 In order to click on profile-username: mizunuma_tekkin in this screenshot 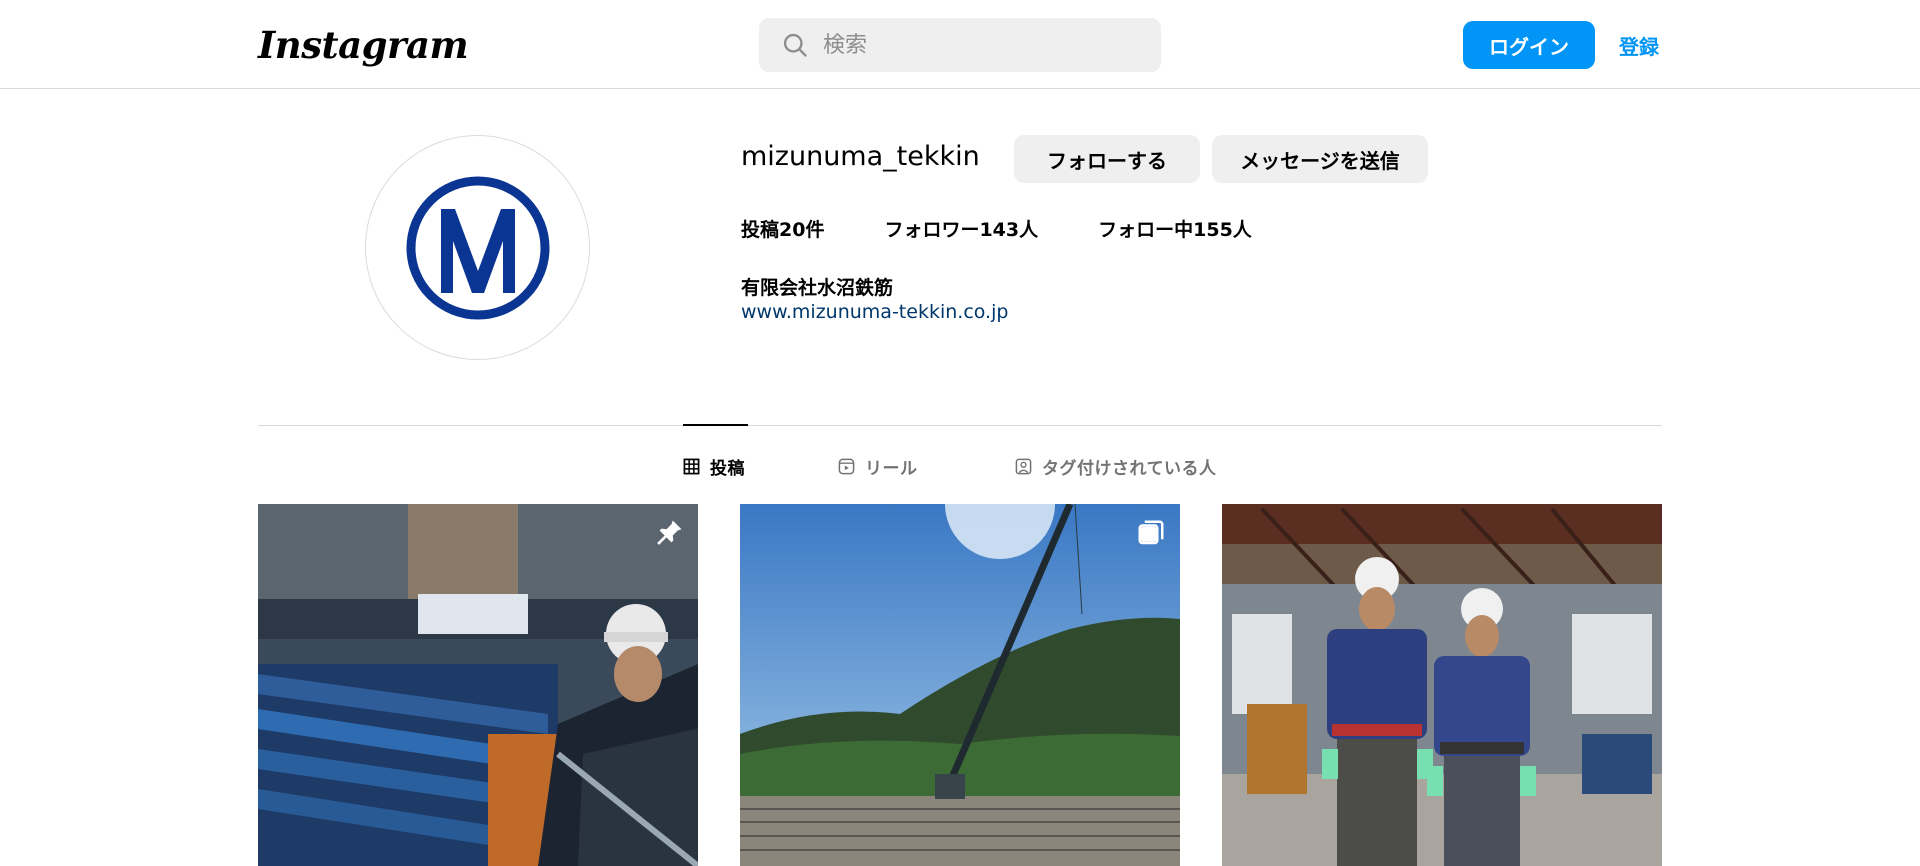, I will do `click(860, 156)`.